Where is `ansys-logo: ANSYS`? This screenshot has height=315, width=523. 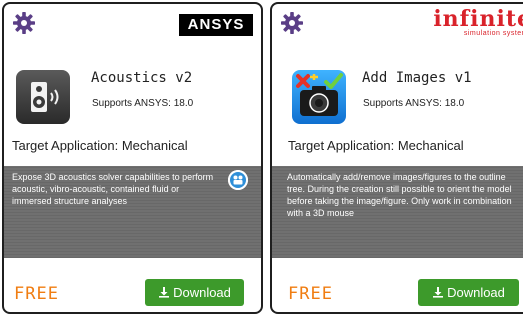 ansys-logo: ANSYS is located at coordinates (216, 25).